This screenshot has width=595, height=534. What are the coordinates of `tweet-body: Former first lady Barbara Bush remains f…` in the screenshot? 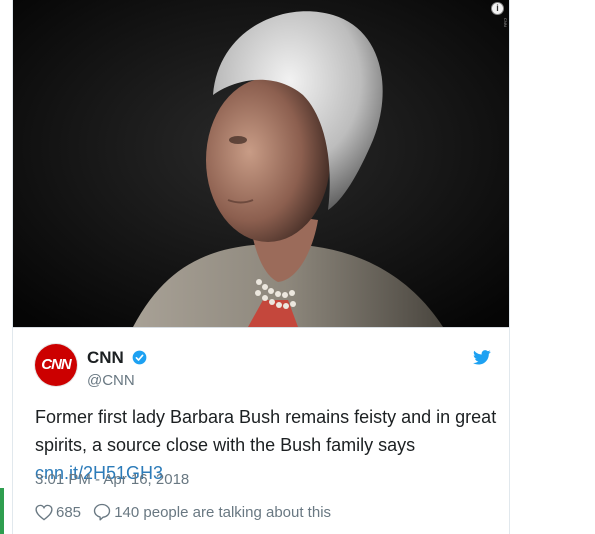 It's located at (266, 431).